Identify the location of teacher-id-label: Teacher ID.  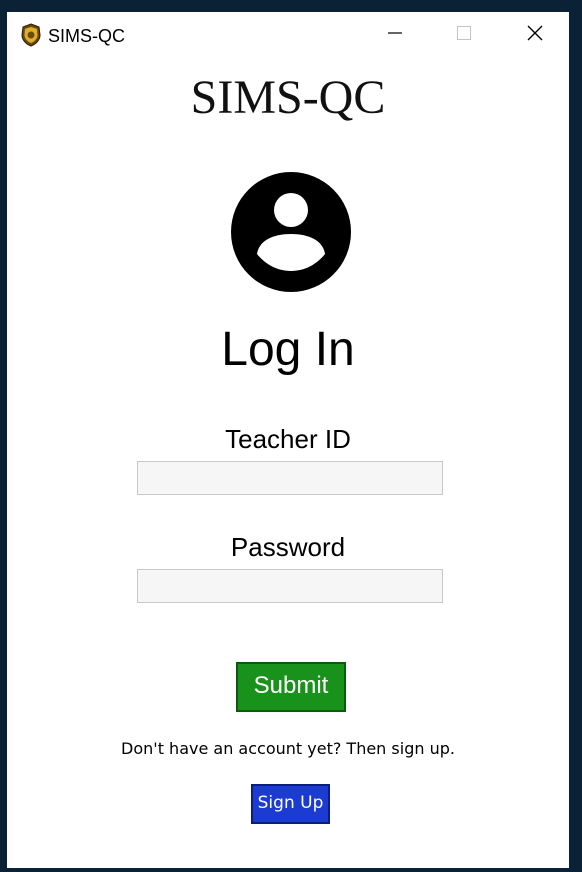
(288, 439).